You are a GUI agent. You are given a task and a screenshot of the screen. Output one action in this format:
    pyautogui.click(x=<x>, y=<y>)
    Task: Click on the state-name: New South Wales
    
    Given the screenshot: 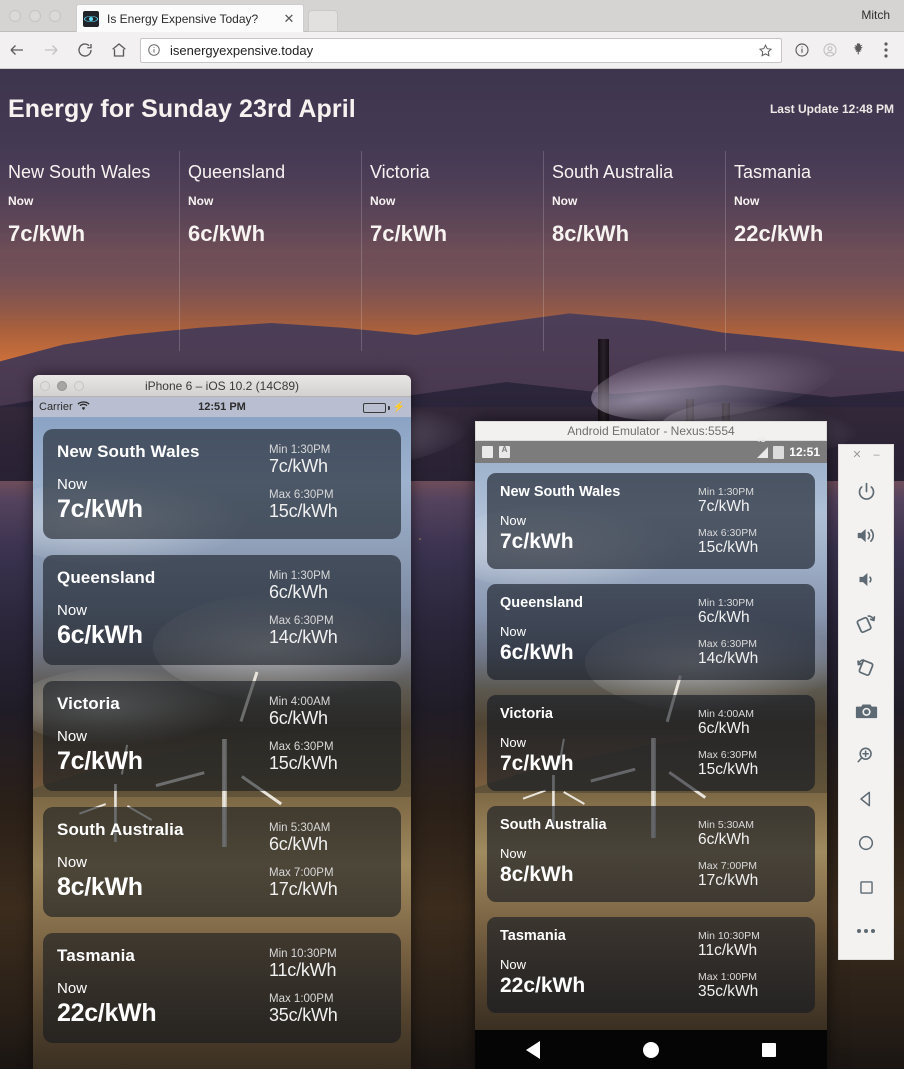 What is the action you would take?
    pyautogui.click(x=79, y=172)
    